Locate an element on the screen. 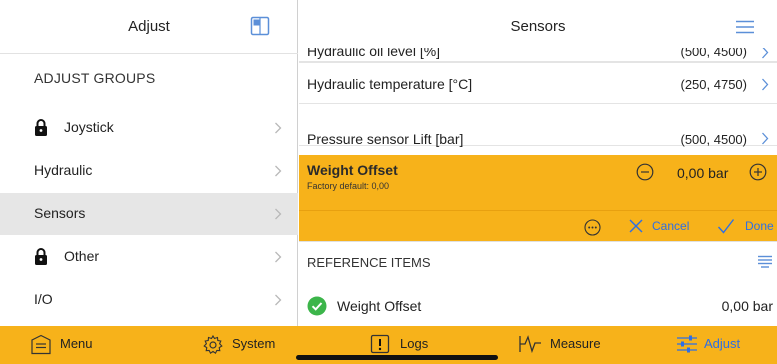 The width and height of the screenshot is (777, 364). reference-item-label: Weight Offset is located at coordinates (379, 306).